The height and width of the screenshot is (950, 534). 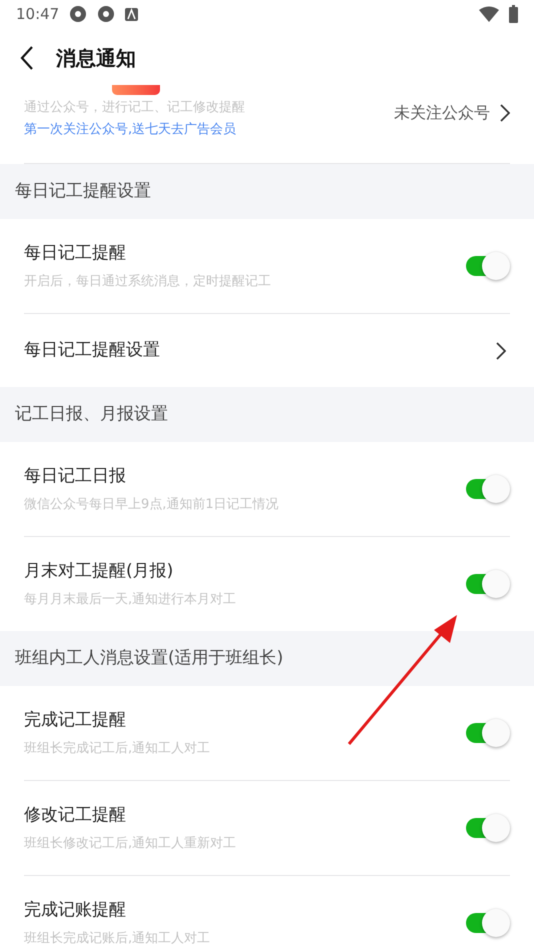 What do you see at coordinates (131, 600) in the screenshot?
I see `setting-description: 每月月末最后一天,通知进行本月对工` at bounding box center [131, 600].